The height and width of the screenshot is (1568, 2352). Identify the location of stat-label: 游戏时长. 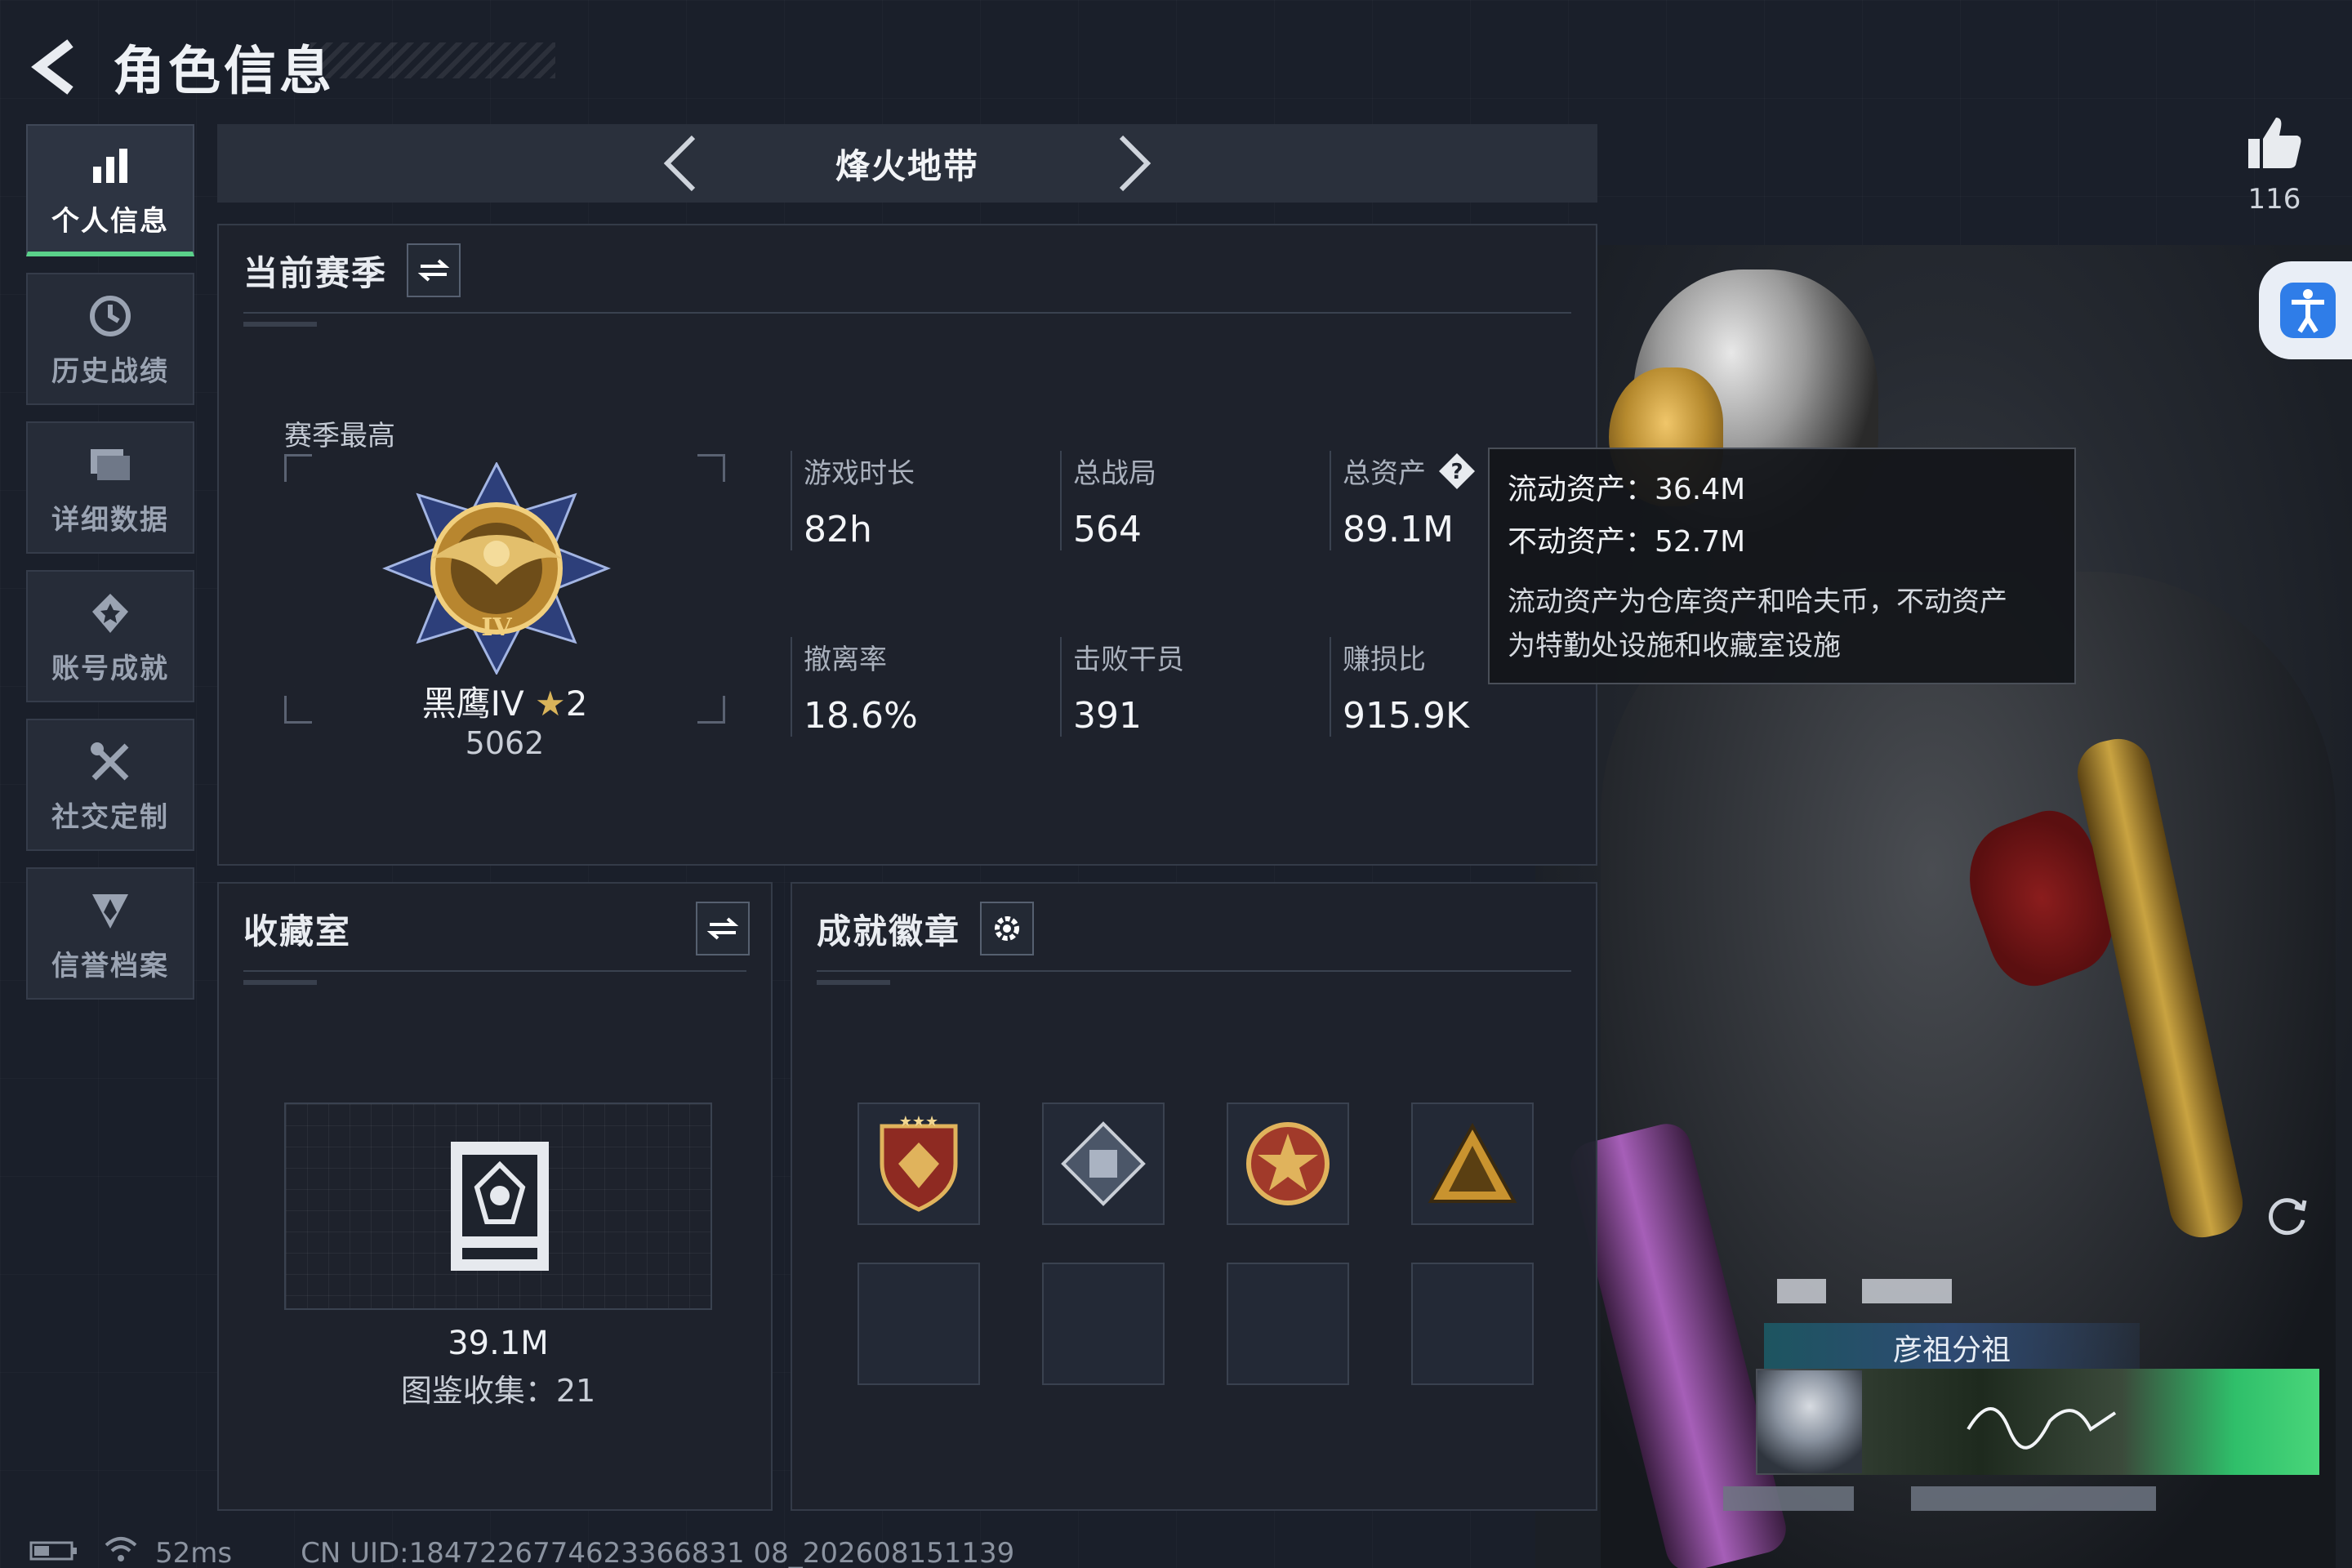
(860, 474).